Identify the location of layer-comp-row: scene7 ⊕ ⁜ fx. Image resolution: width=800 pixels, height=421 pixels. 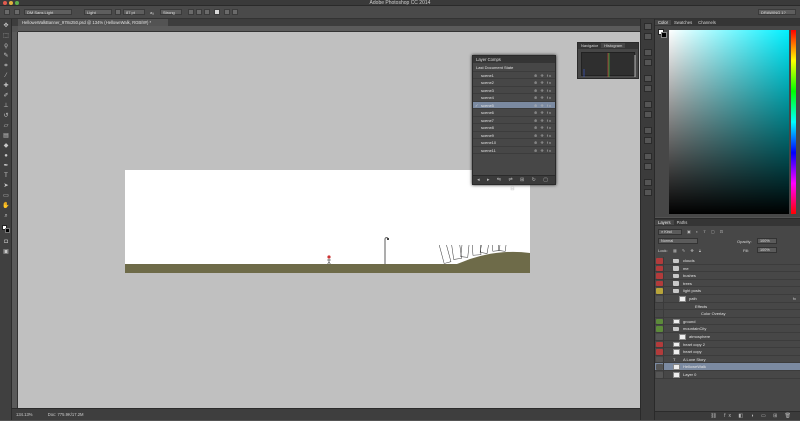
(514, 121).